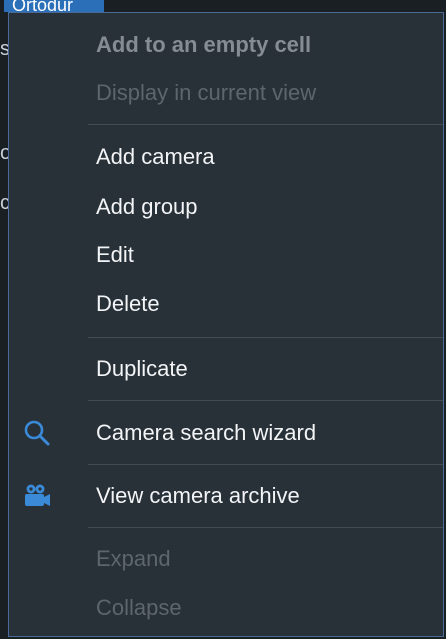 The image size is (446, 639). I want to click on selected-tree-item-label: Ortodur, so click(43, 6).